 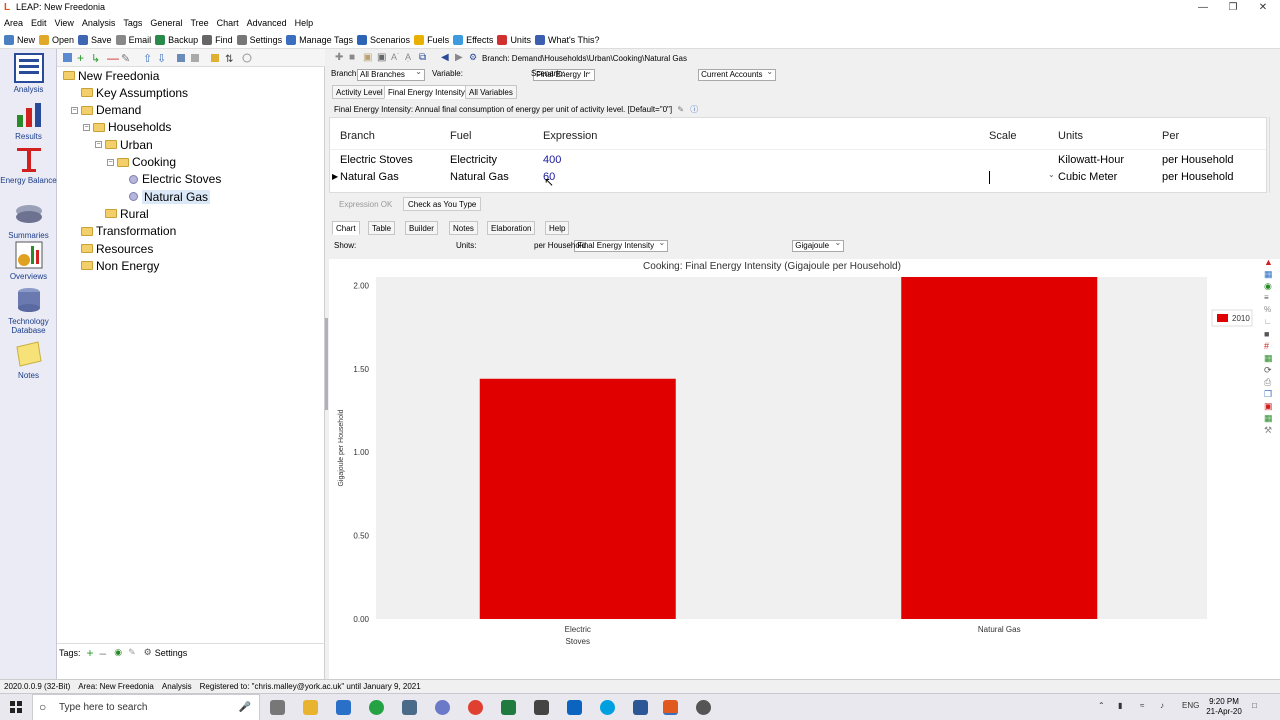 What do you see at coordinates (343, 707) in the screenshot?
I see `mail-icon` at bounding box center [343, 707].